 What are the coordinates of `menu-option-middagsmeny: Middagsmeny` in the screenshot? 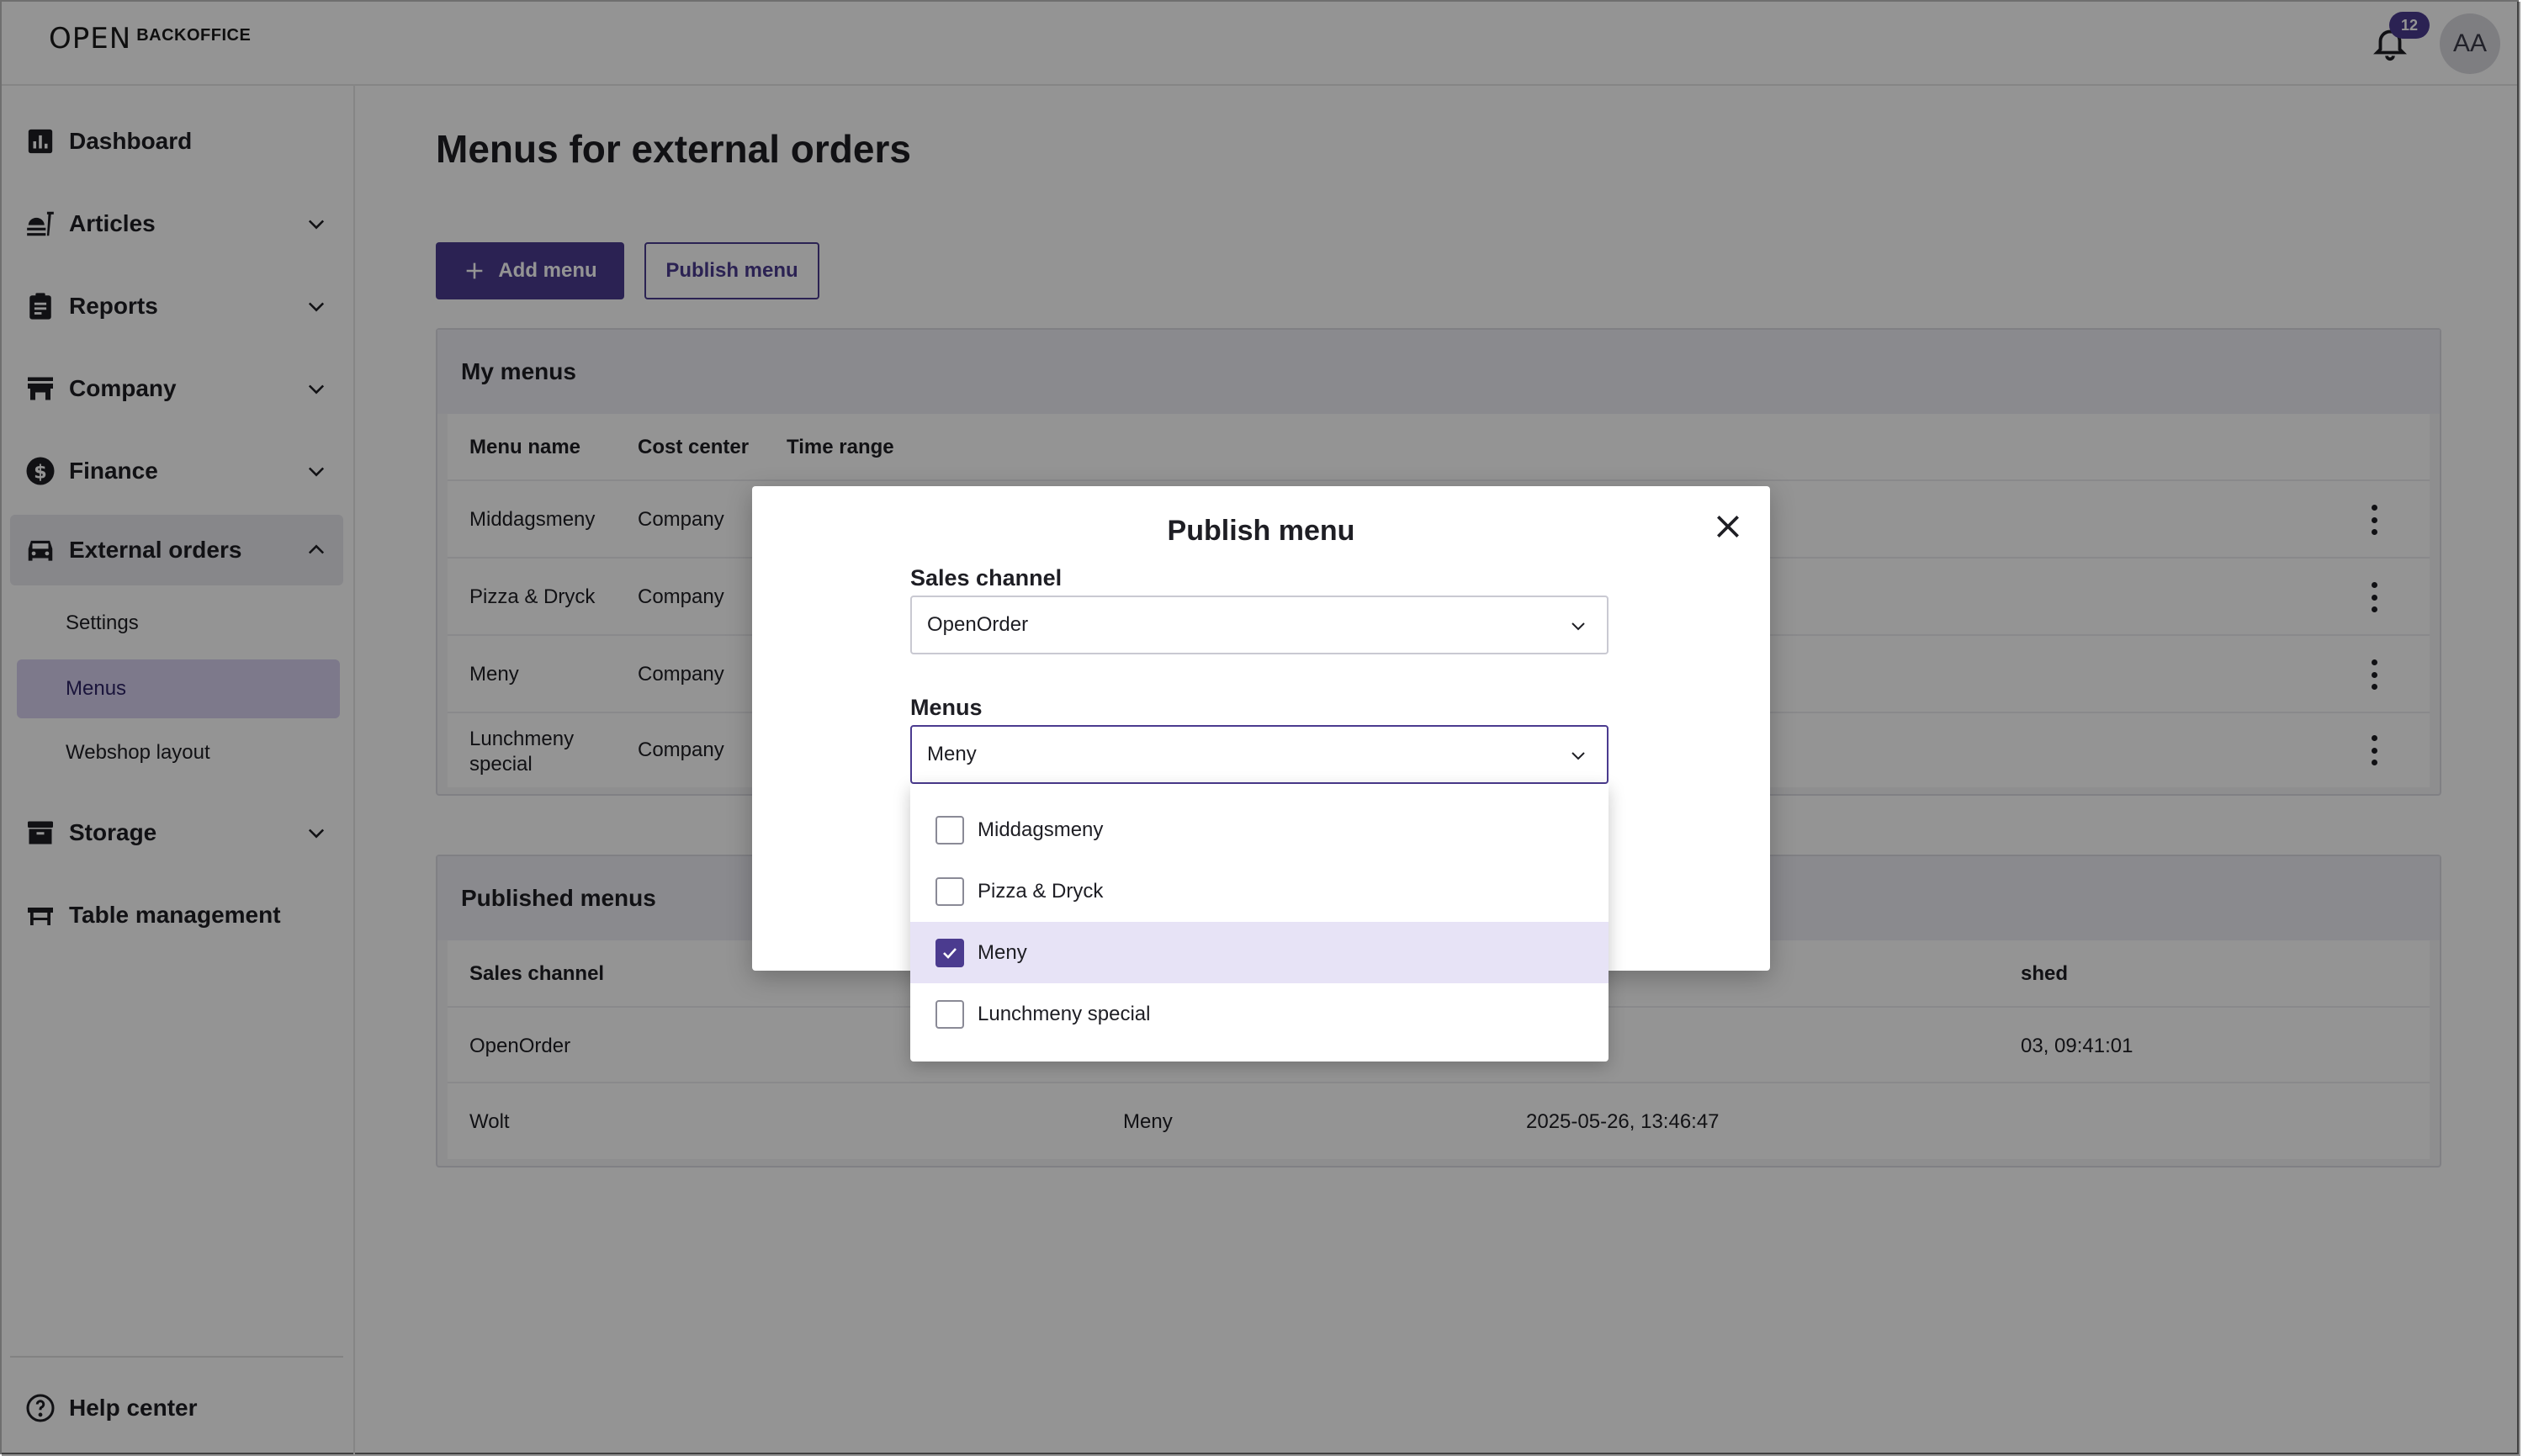 It's located at (1259, 829).